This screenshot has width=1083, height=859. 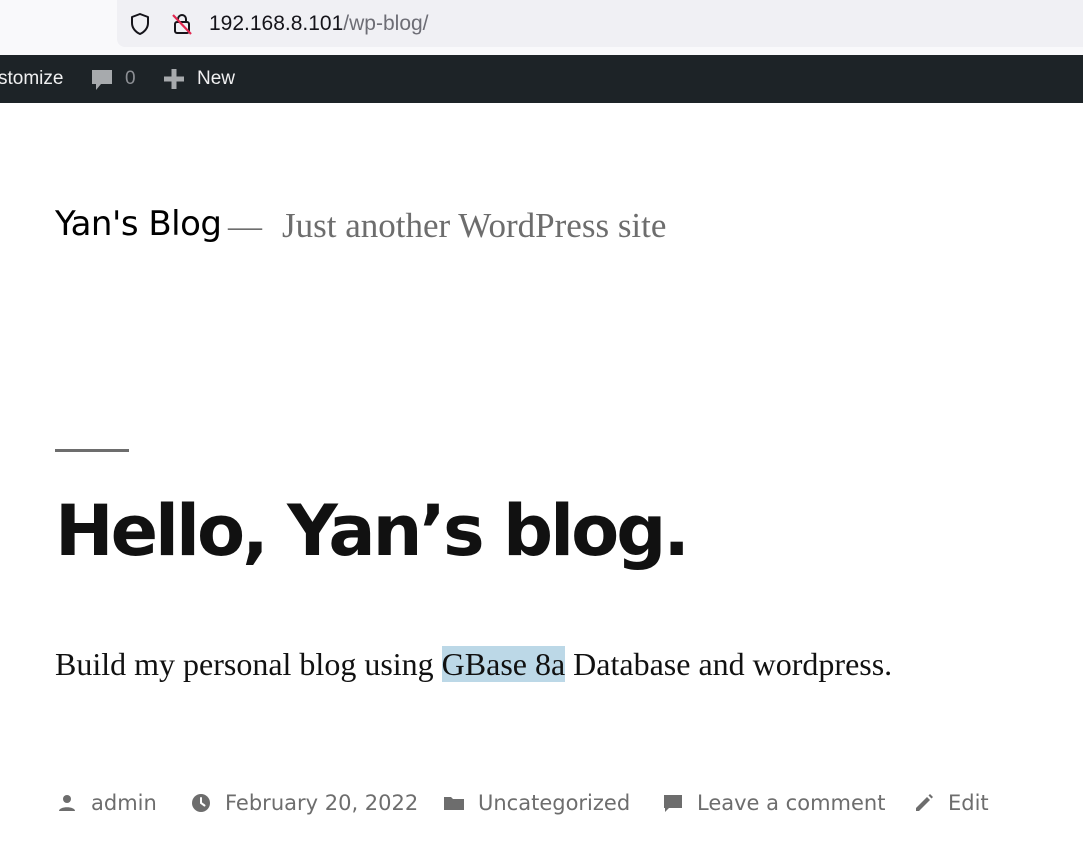 I want to click on content-text-after: Database and wordpress., so click(x=729, y=664).